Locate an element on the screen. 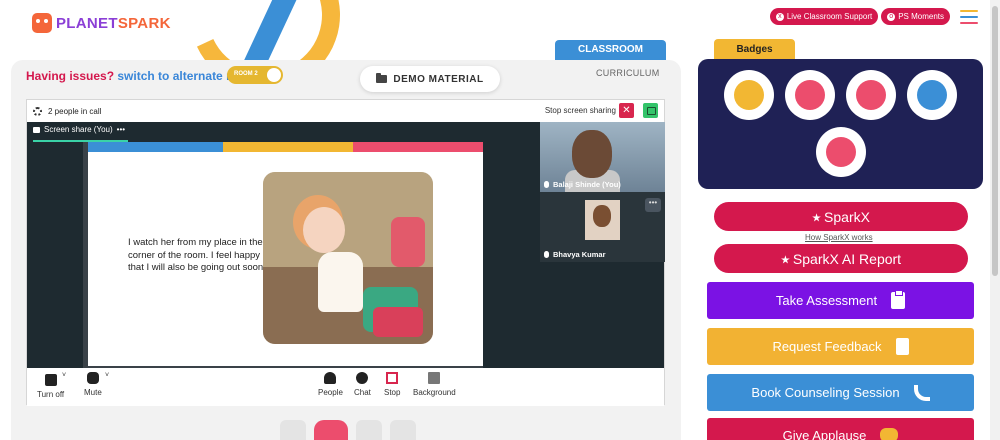 This screenshot has height=440, width=1000. sparkx-button: SparkX is located at coordinates (841, 216).